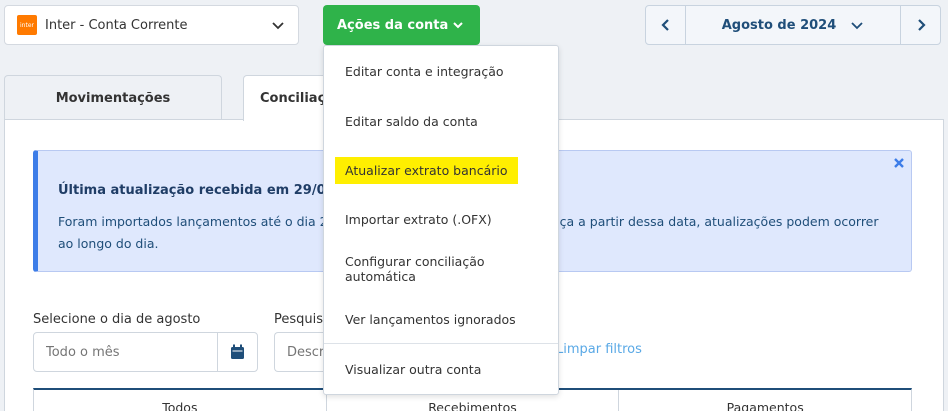 This screenshot has width=948, height=411. I want to click on chevron-left-icon, so click(664, 25).